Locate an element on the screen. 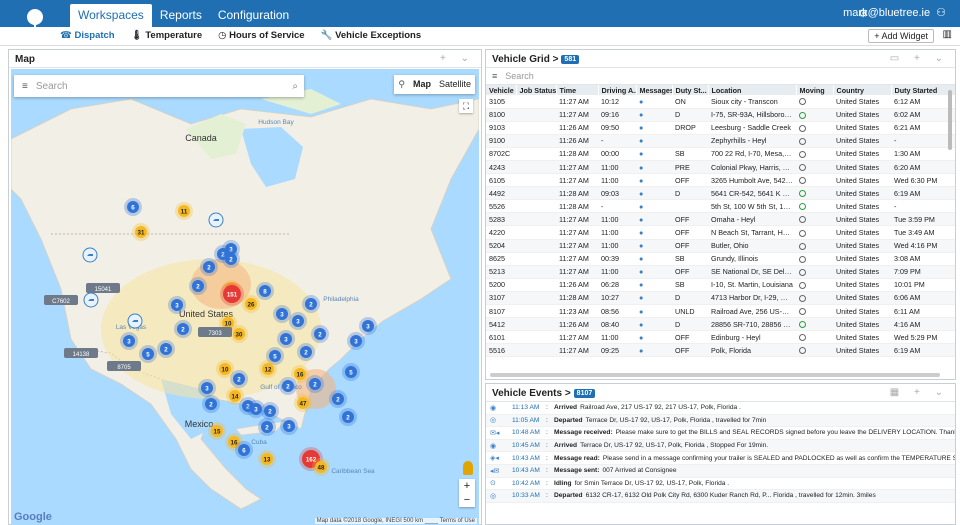 The image size is (960, 525). event-time: 10:42 AM is located at coordinates (529, 483).